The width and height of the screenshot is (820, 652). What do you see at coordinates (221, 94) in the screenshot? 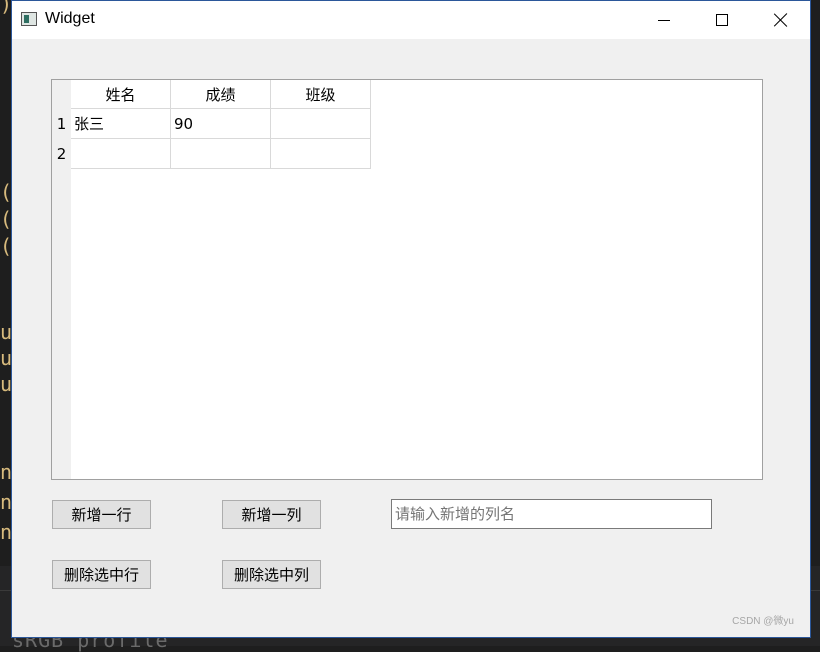
I see `column-header: 成绩` at bounding box center [221, 94].